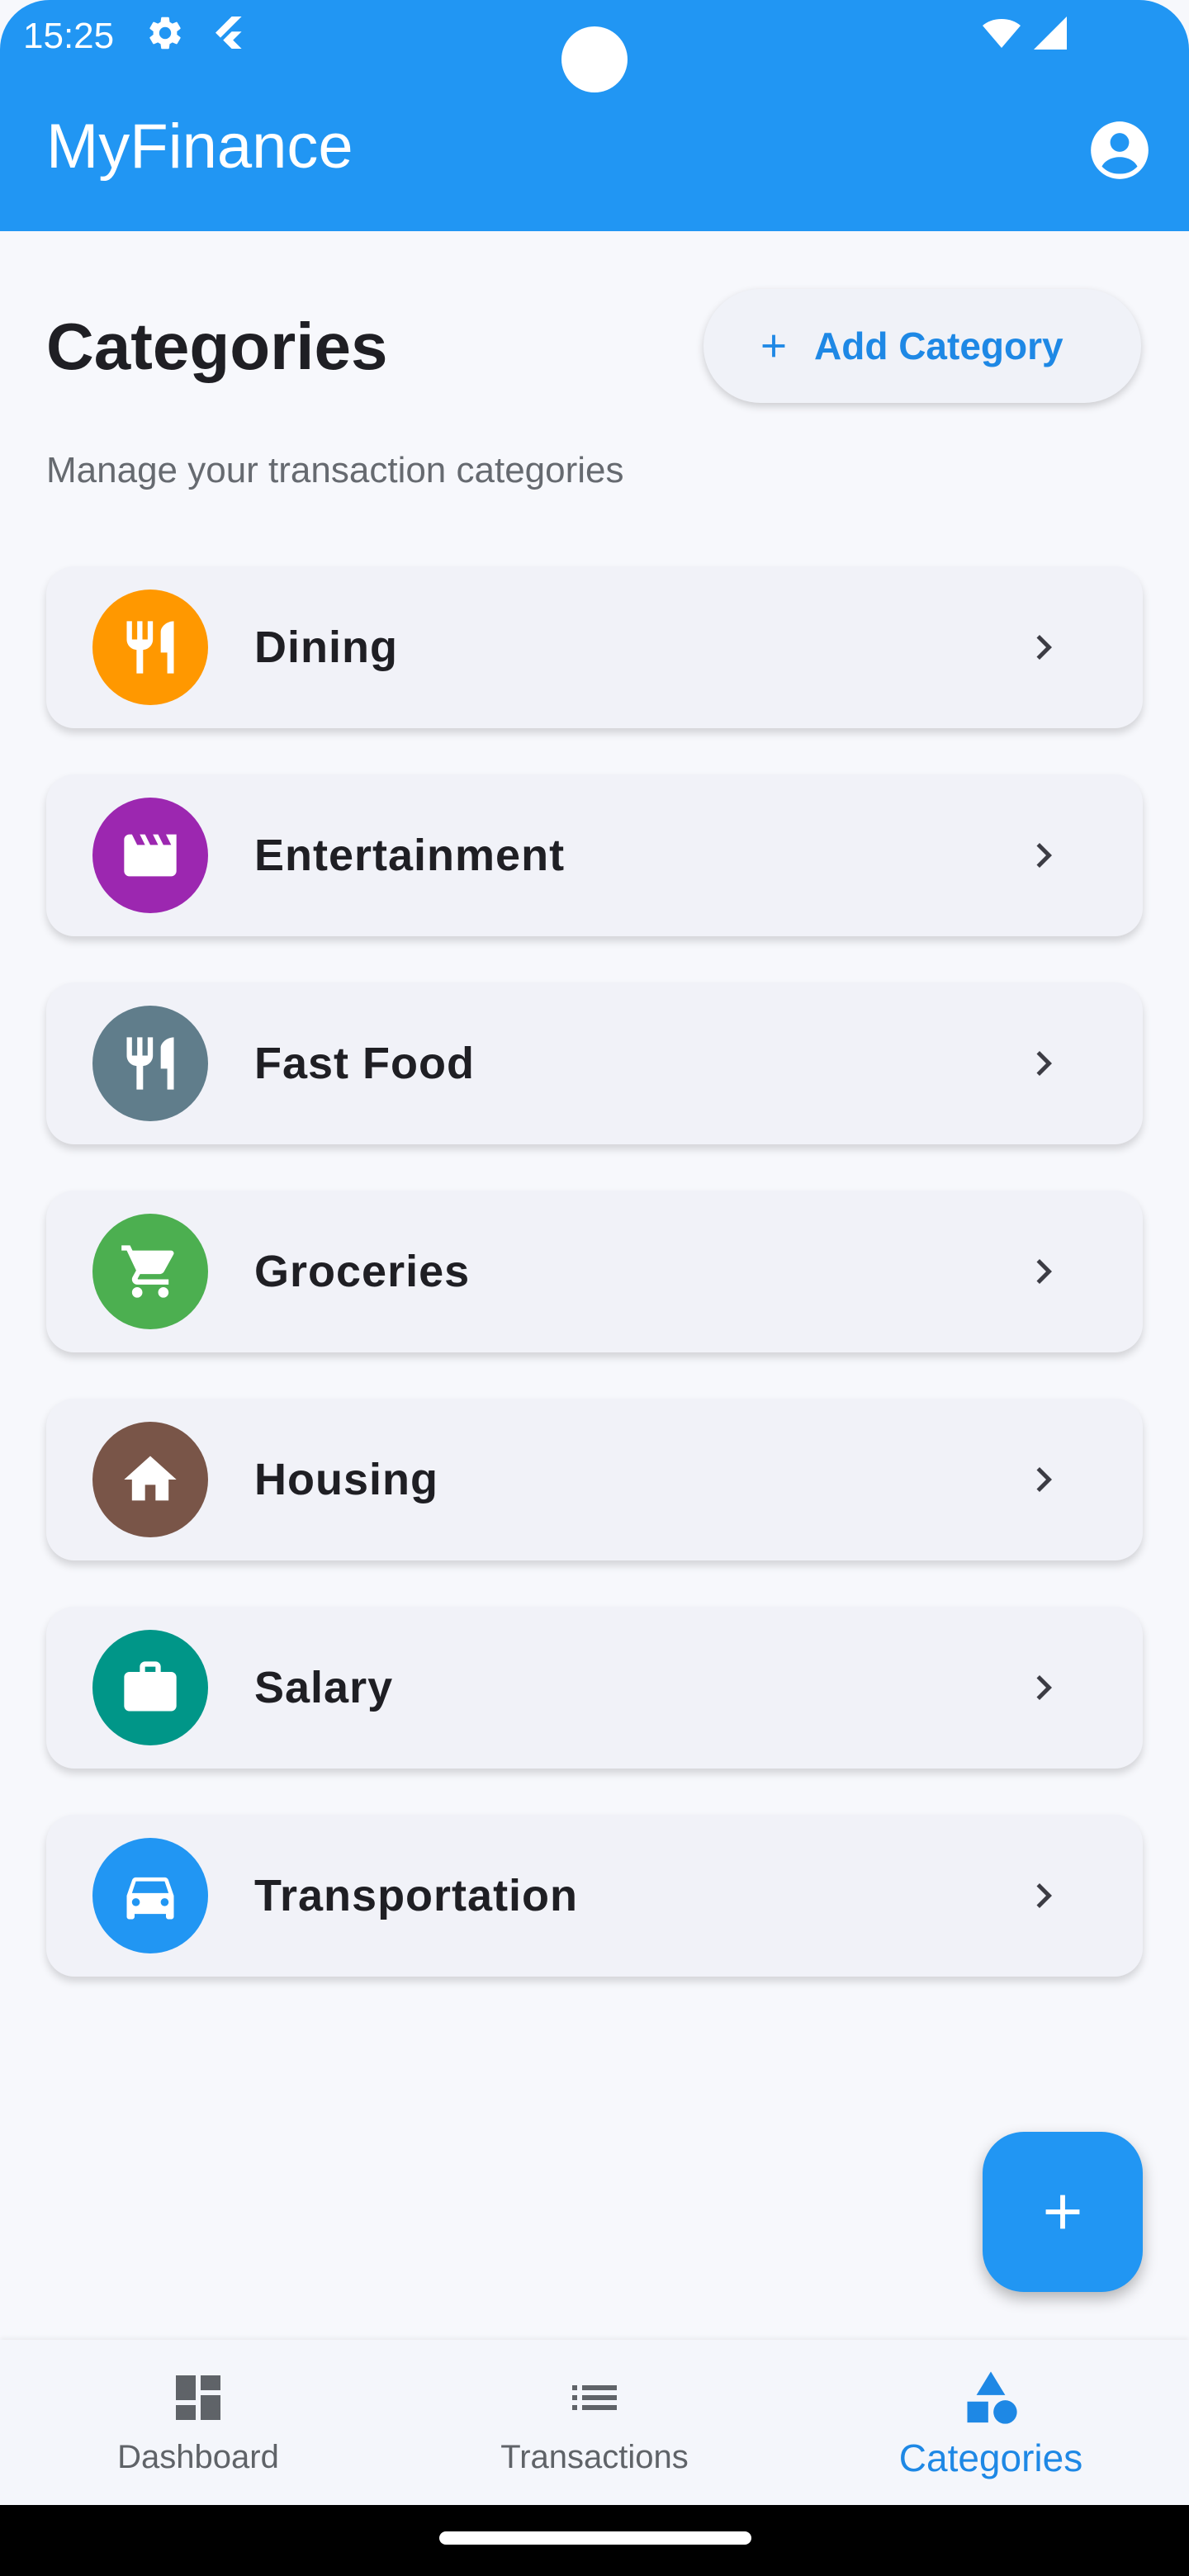  Describe the element at coordinates (198, 2457) in the screenshot. I see `nav-label: Dashboard` at that location.